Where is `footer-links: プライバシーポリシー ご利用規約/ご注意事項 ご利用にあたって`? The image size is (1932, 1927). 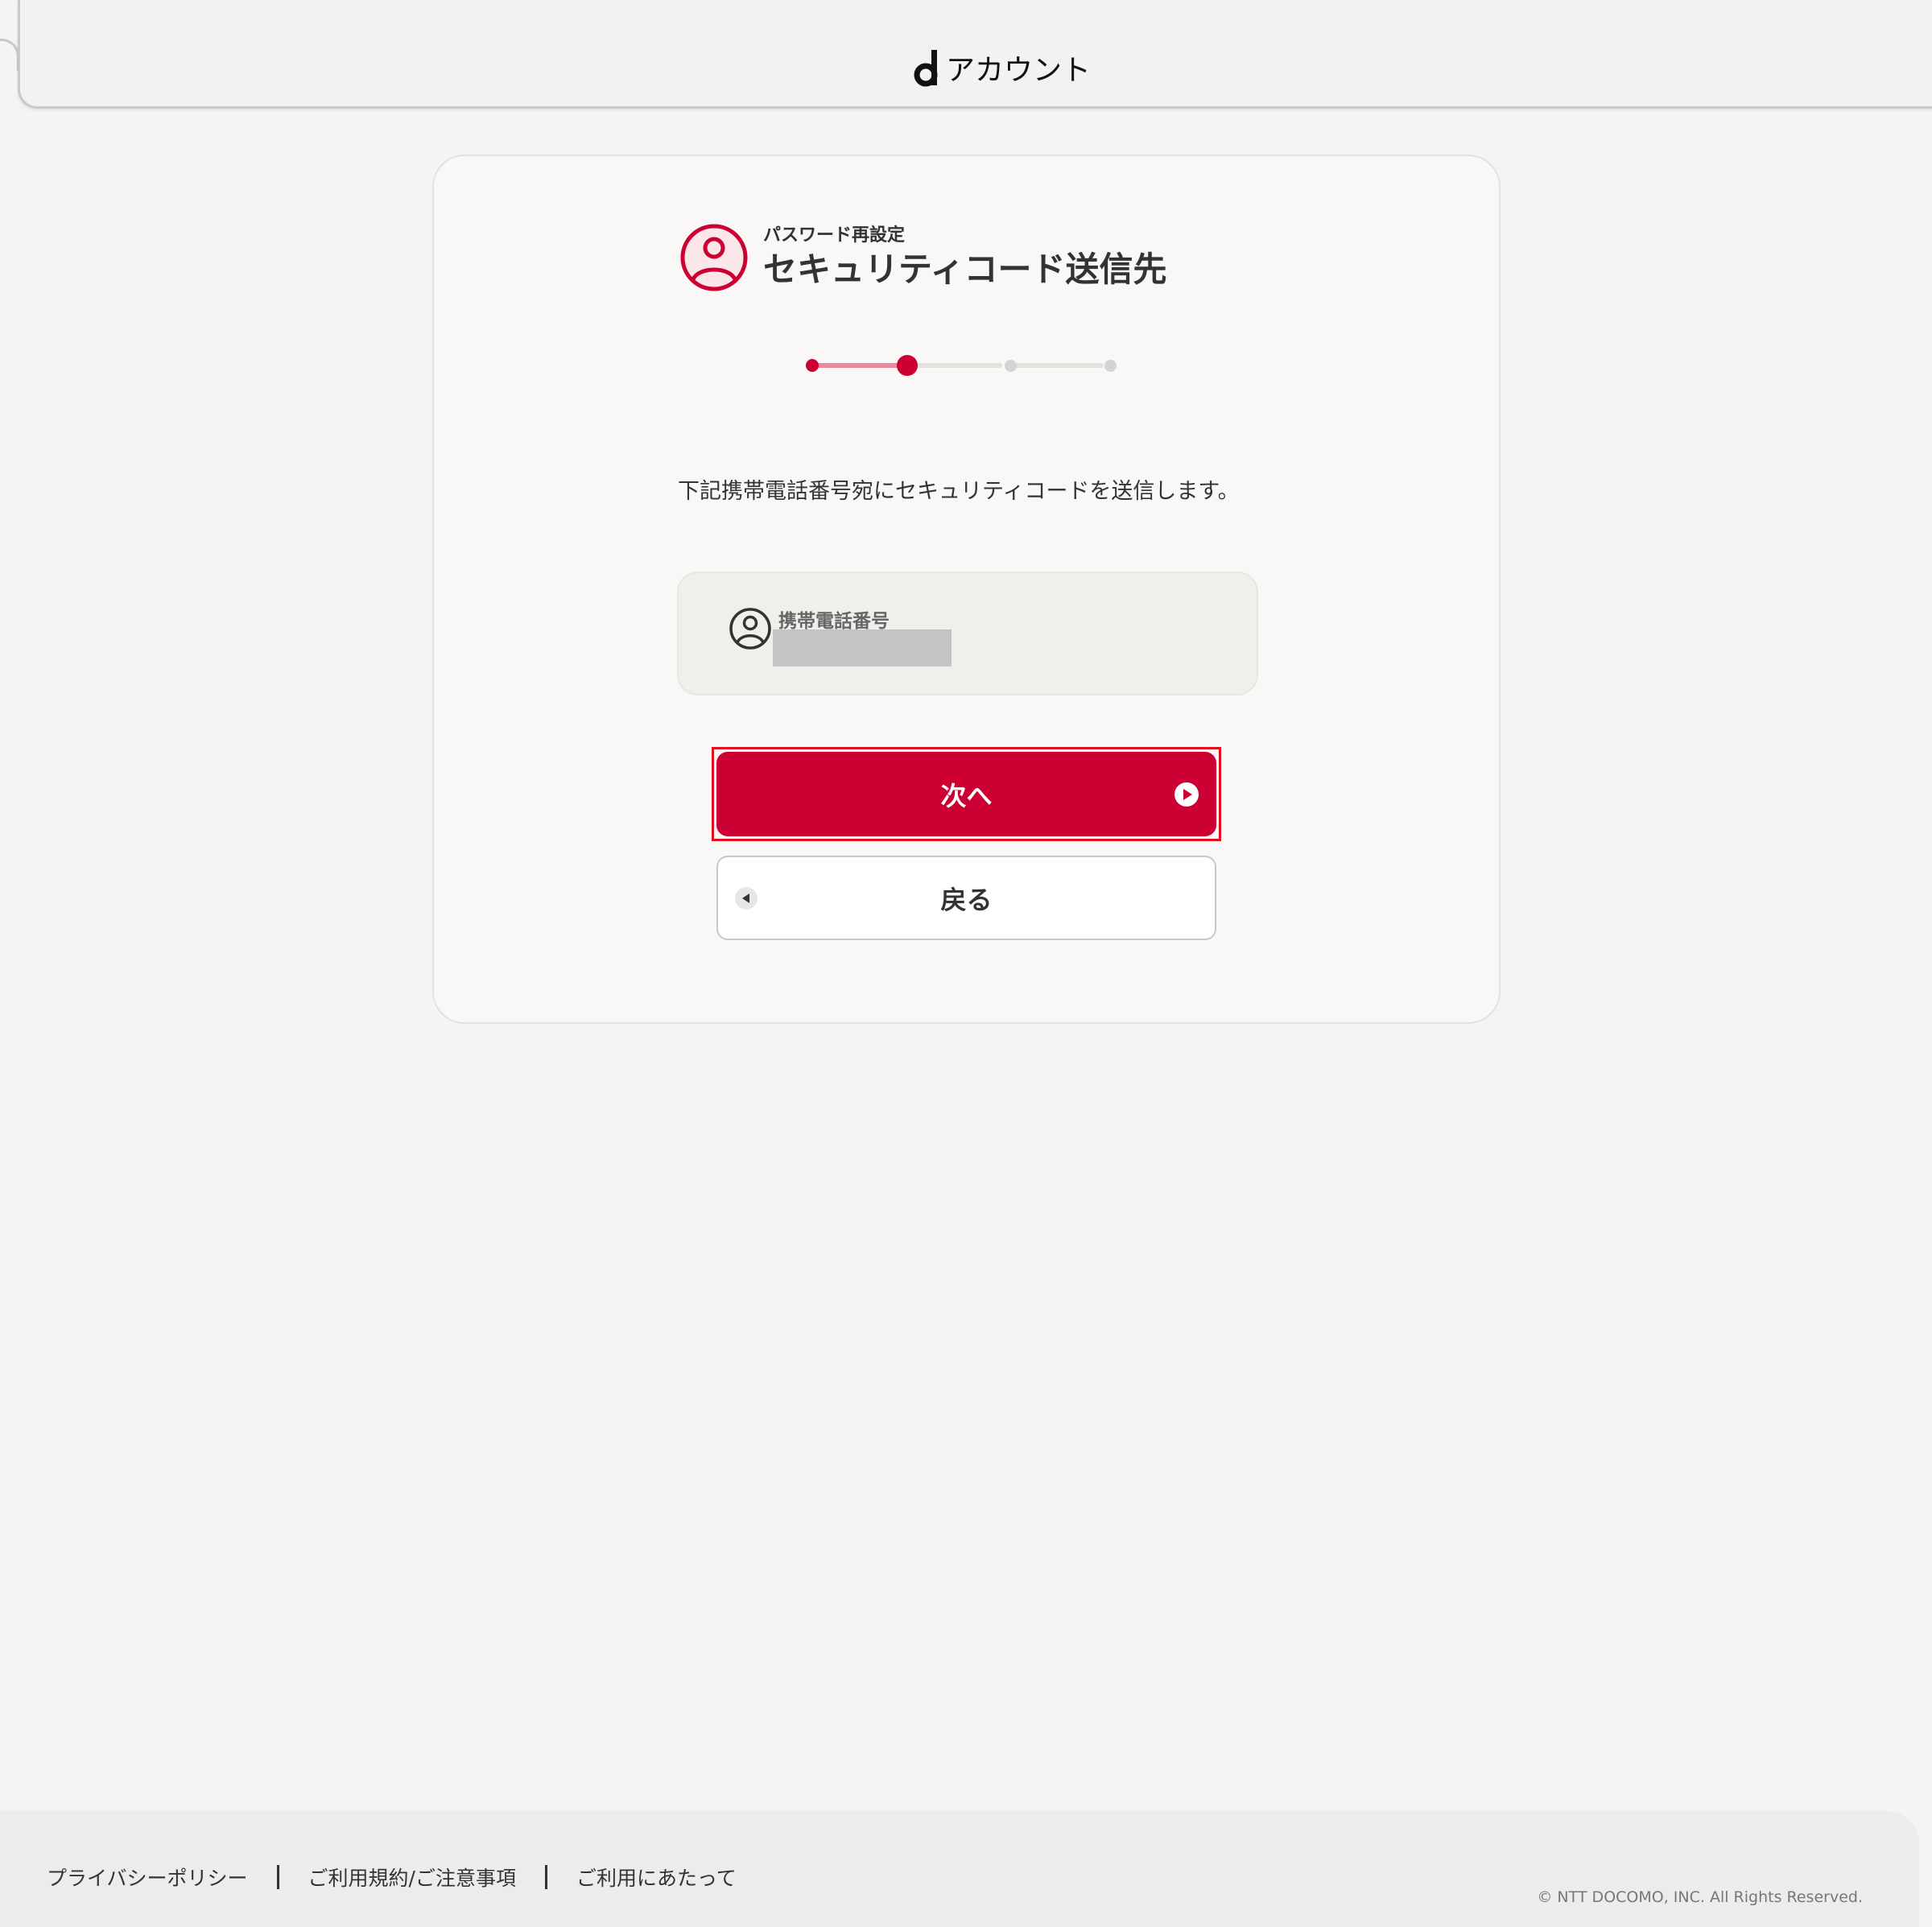 footer-links: プライバシーポリシー ご利用規約/ご注意事項 ご利用にあたって is located at coordinates (392, 1878).